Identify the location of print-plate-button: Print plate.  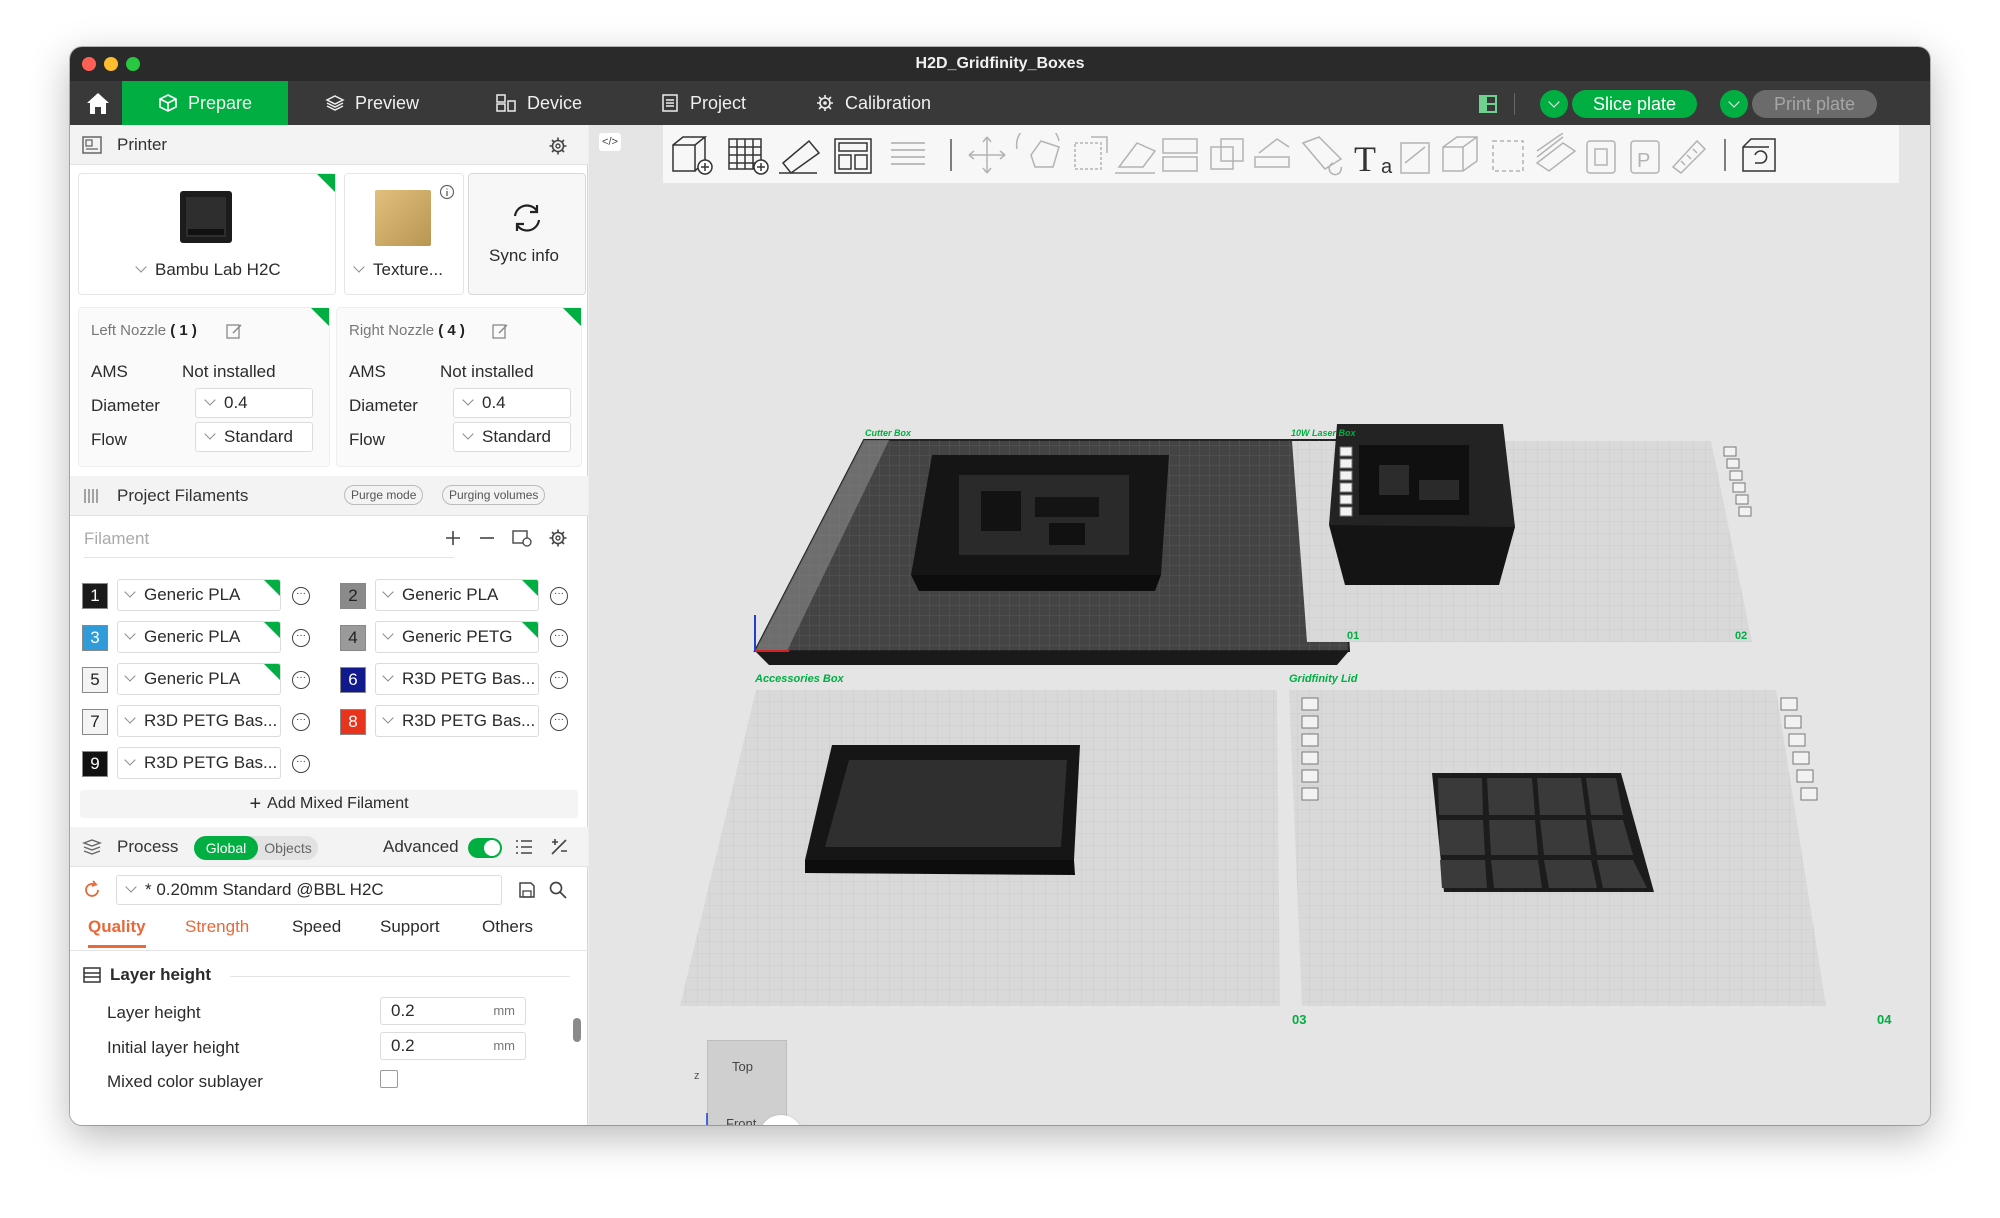
(1814, 104).